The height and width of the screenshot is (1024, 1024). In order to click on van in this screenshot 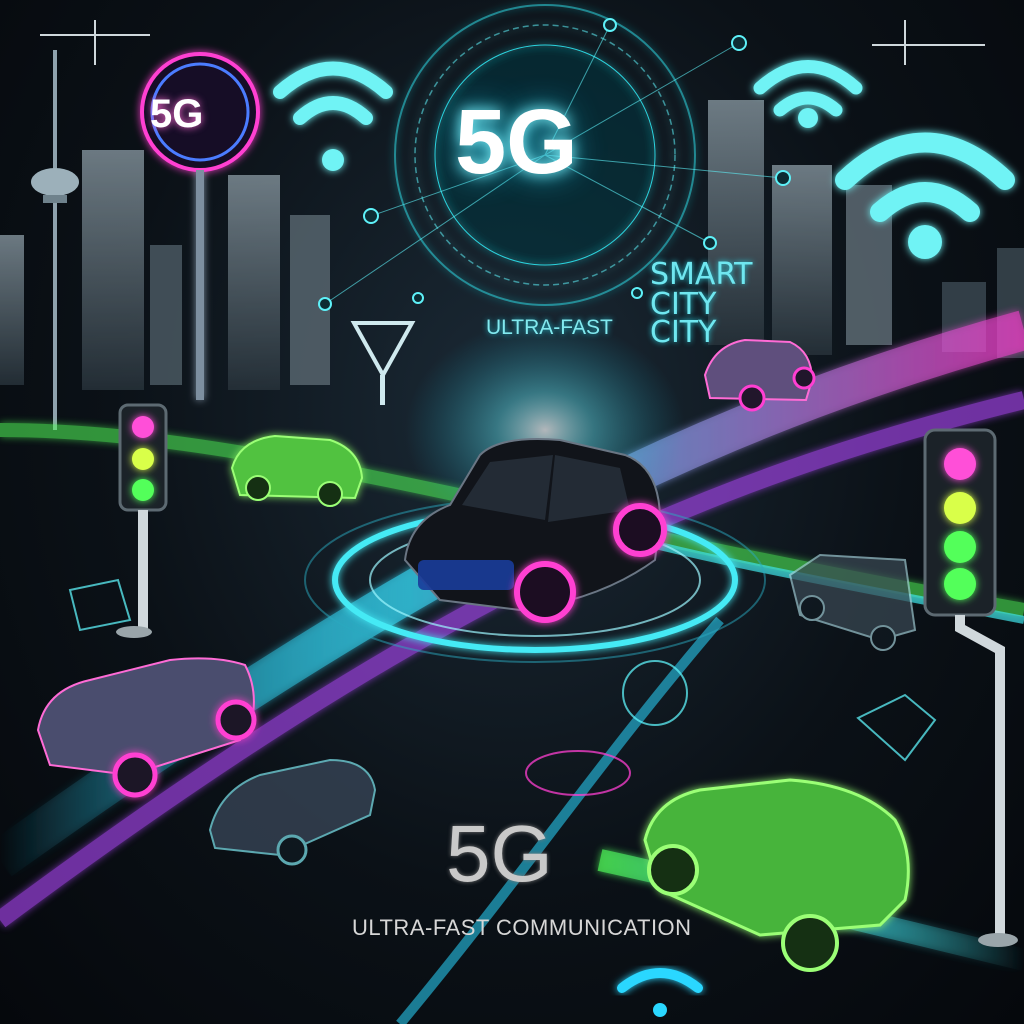, I will do `click(852, 602)`.